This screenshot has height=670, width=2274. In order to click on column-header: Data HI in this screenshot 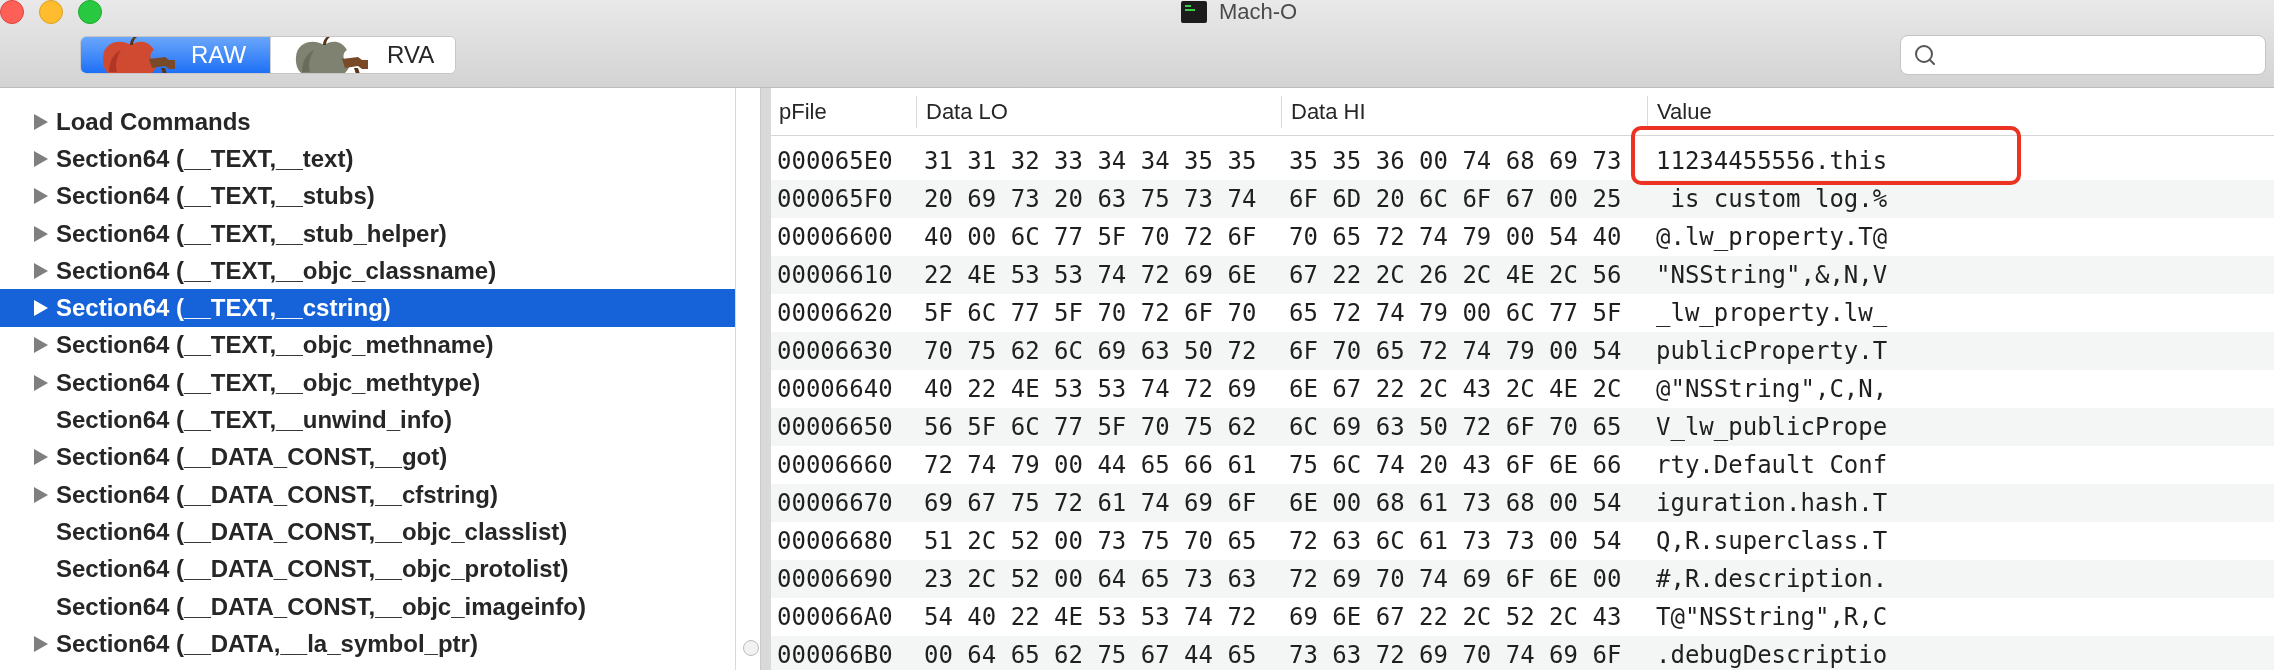, I will do `click(1324, 111)`.